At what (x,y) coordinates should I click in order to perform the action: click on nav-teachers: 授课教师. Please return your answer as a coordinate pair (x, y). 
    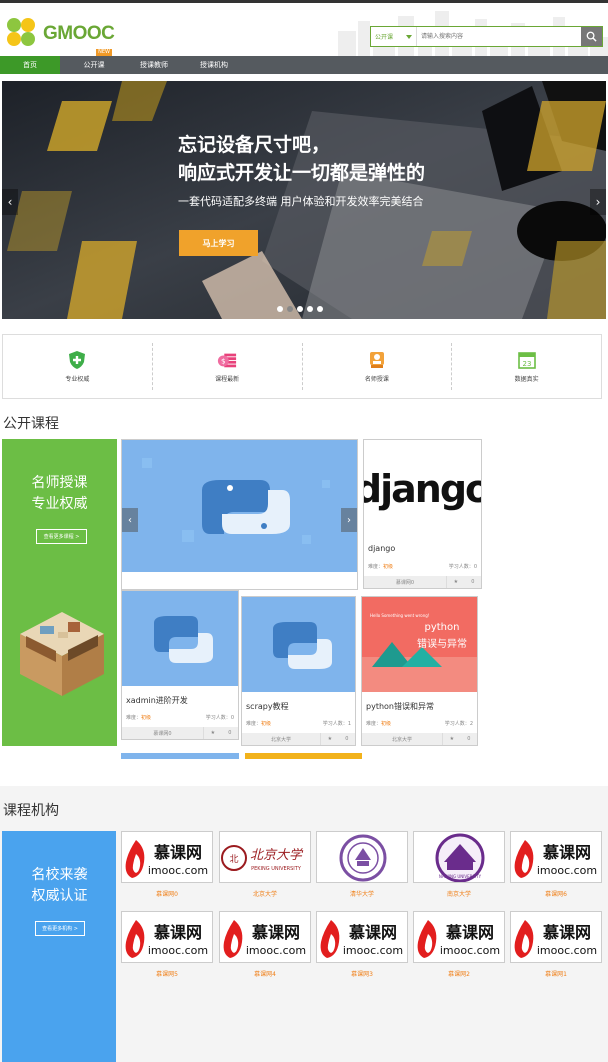
    Looking at the image, I should click on (154, 65).